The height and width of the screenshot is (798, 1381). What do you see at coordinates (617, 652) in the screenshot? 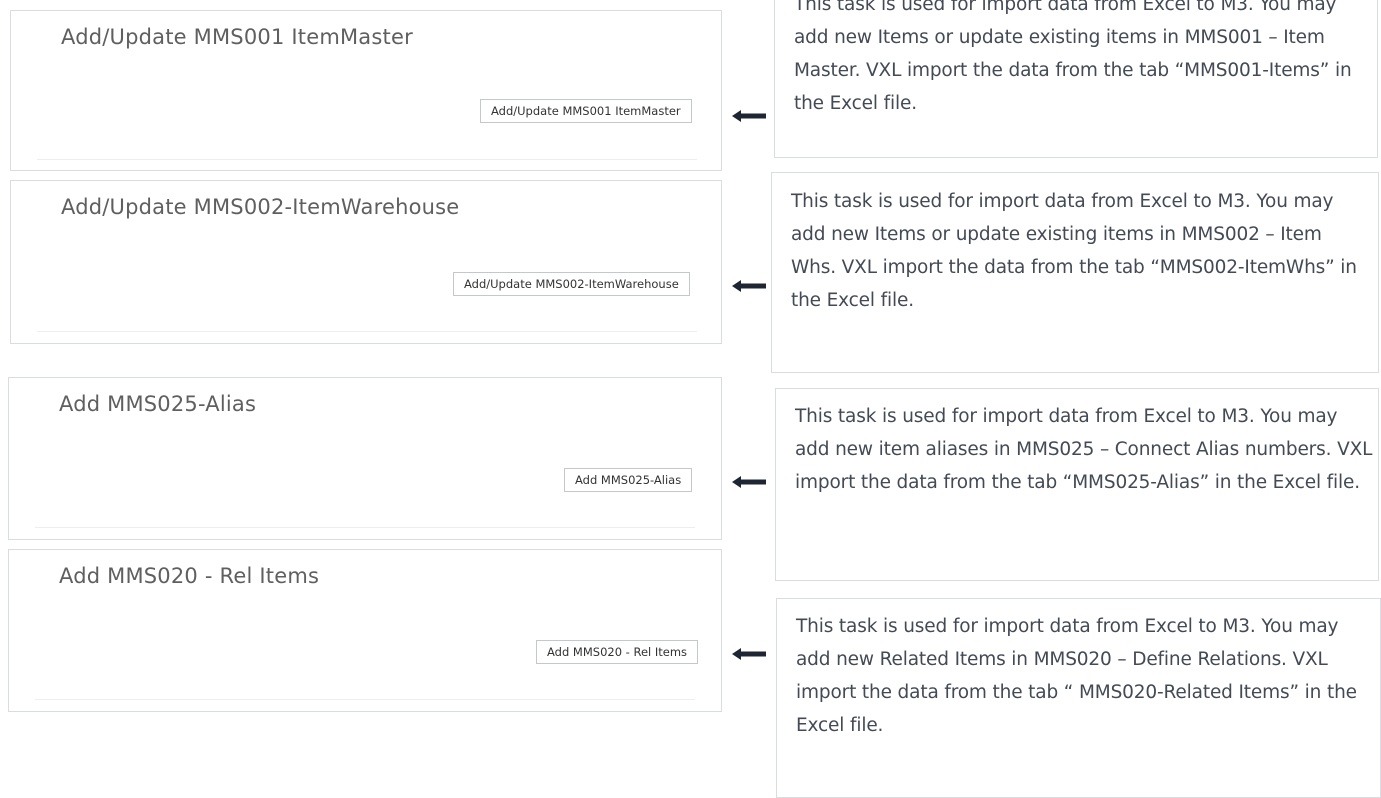
I see `add-mms020-rel-items-button: Add MMS020 - Rel Items` at bounding box center [617, 652].